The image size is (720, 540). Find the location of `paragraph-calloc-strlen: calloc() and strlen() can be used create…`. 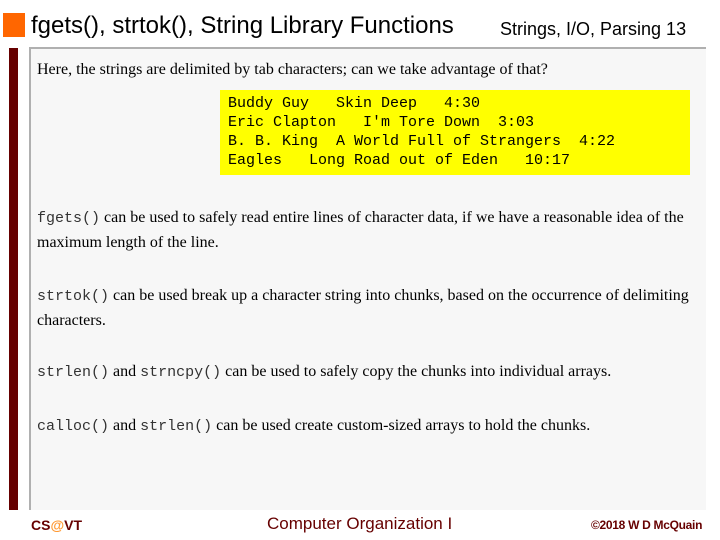

paragraph-calloc-strlen: calloc() and strlen() can be used create… is located at coordinates (369, 426).